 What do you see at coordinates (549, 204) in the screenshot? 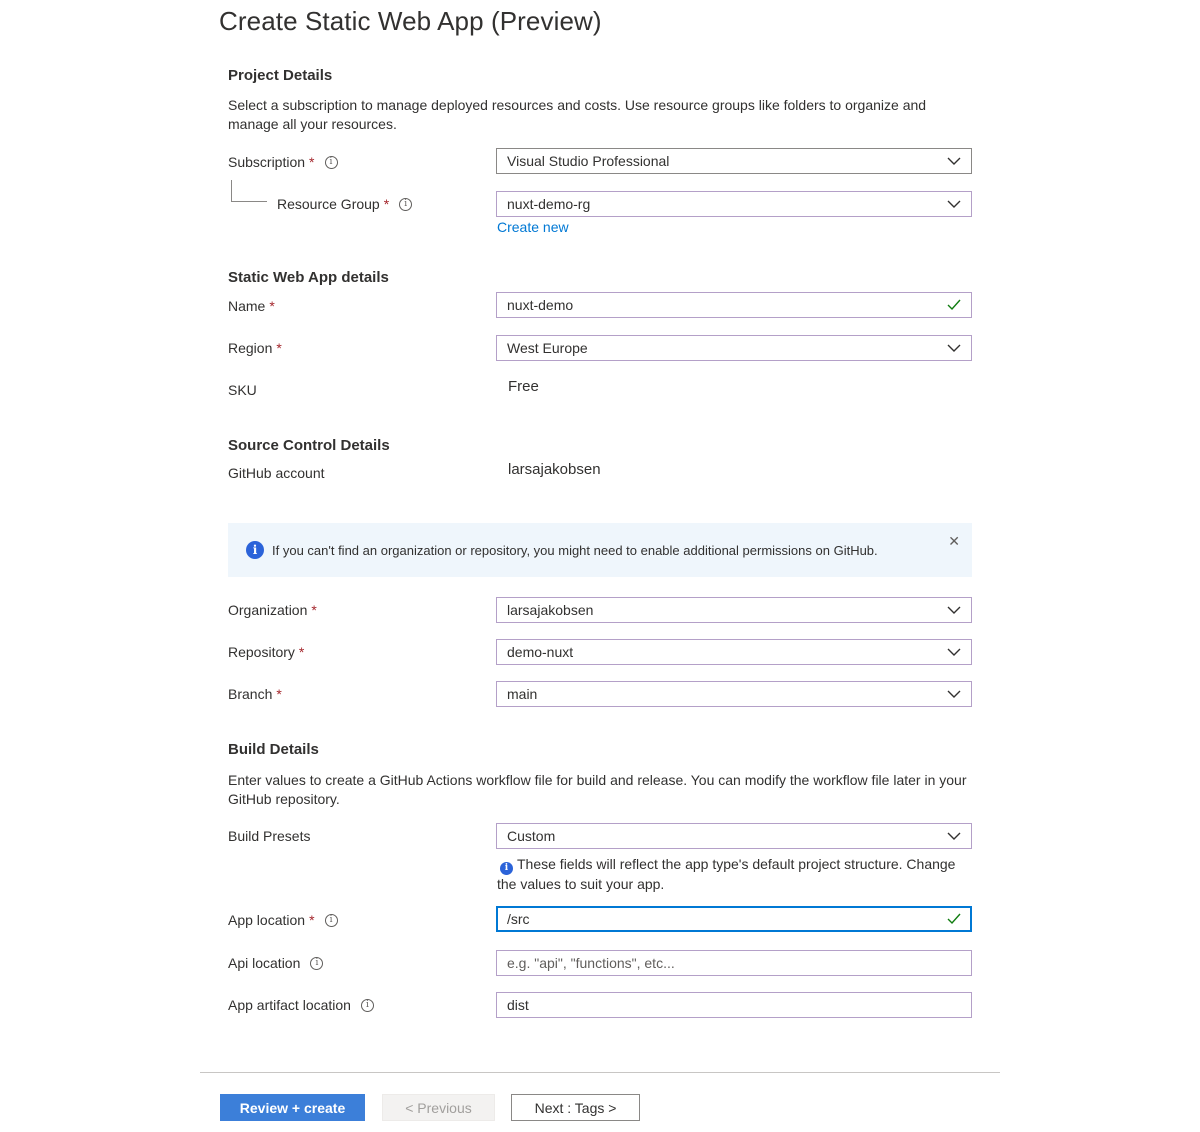
I see `resource-group-value: nuxt-demo-rg` at bounding box center [549, 204].